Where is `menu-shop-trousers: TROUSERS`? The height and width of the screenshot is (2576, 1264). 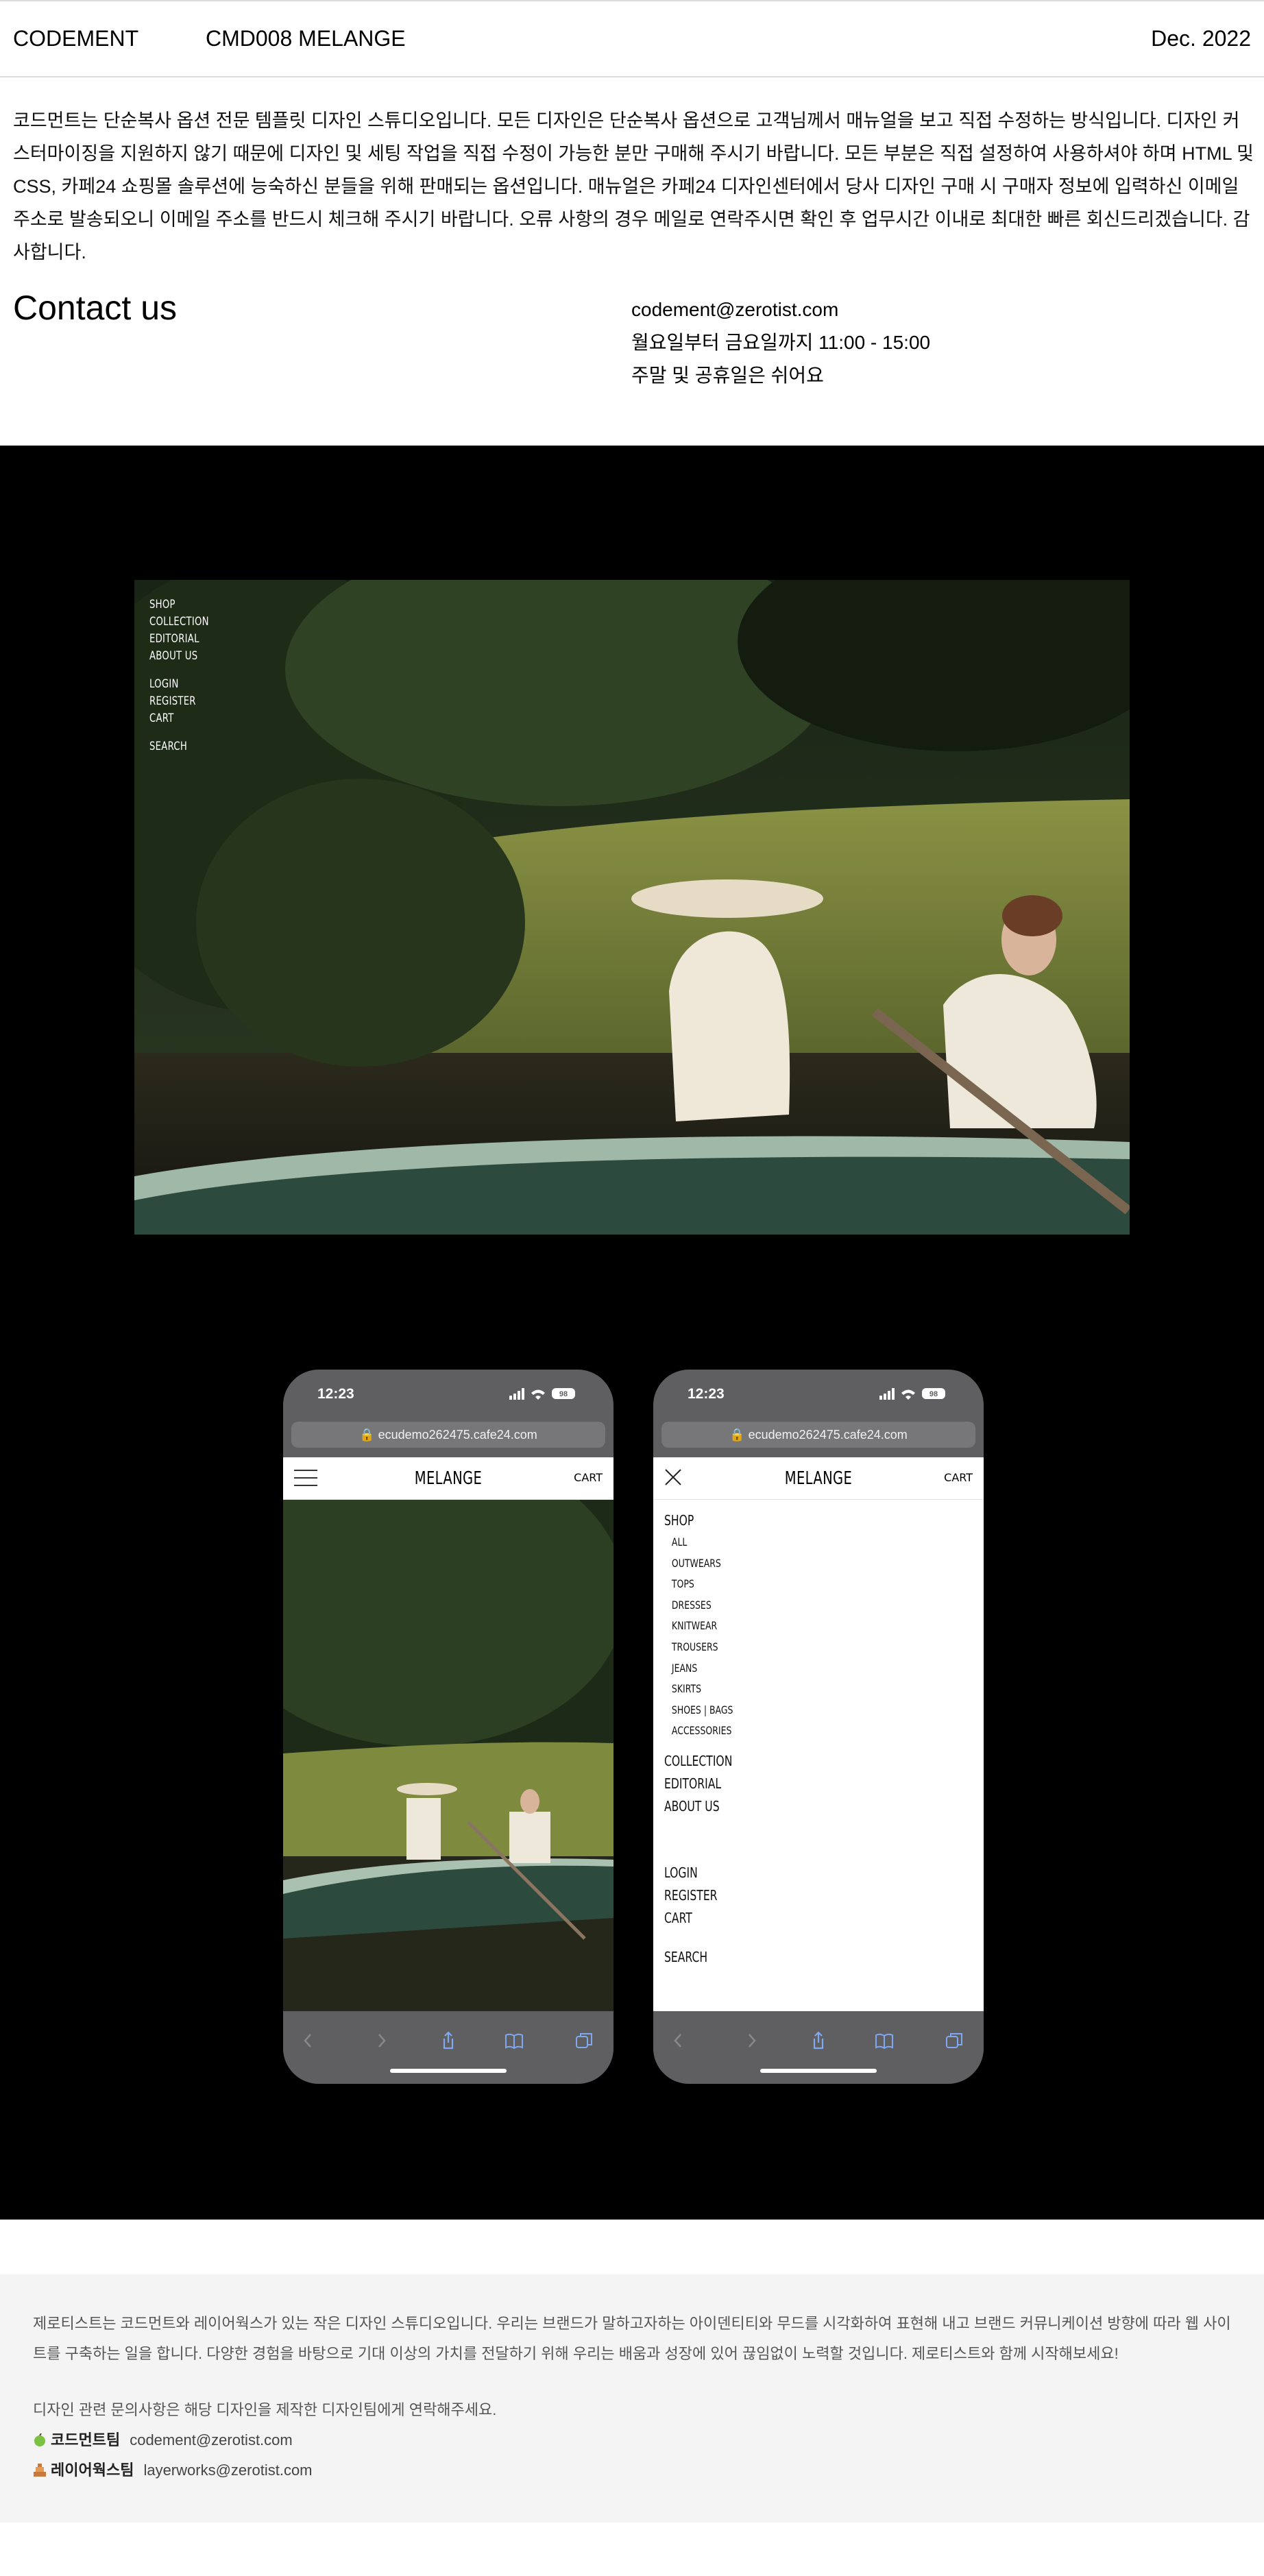 menu-shop-trousers: TROUSERS is located at coordinates (698, 1647).